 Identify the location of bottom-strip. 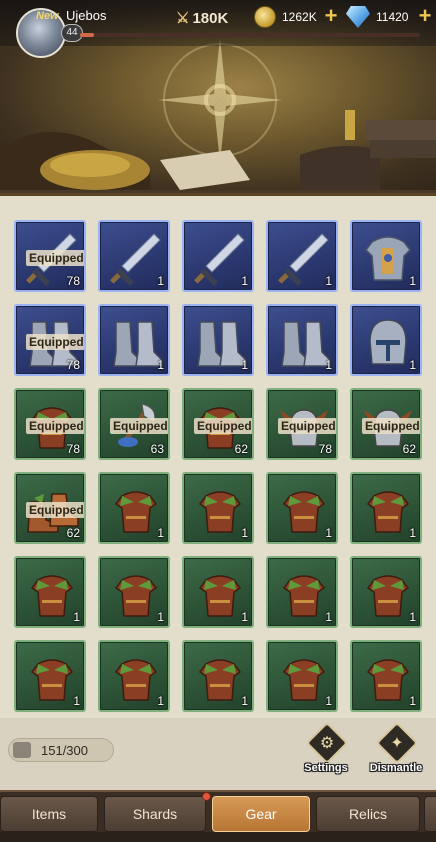
(218, 837).